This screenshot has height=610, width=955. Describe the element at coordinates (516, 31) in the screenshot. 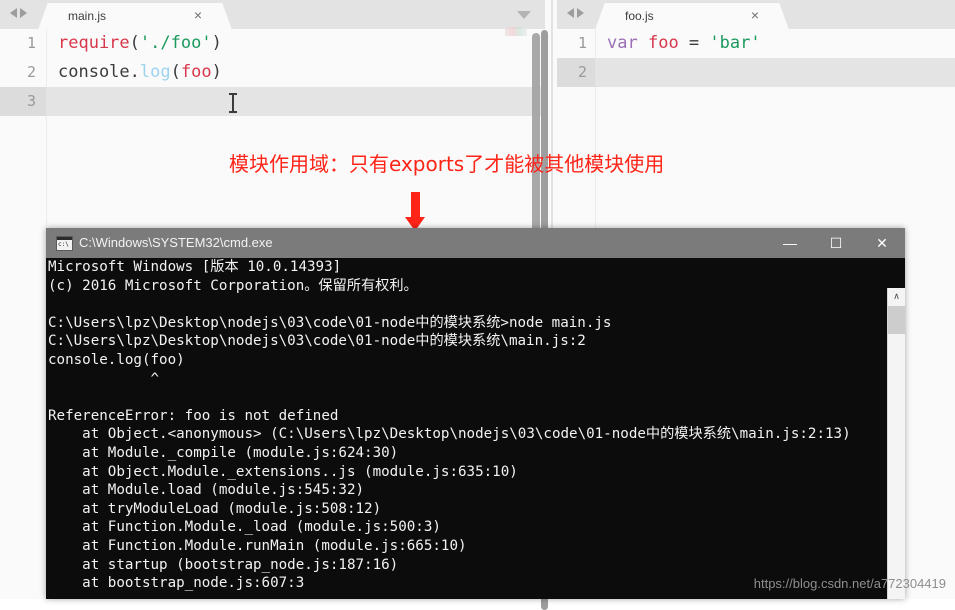

I see `paint-artifact` at that location.